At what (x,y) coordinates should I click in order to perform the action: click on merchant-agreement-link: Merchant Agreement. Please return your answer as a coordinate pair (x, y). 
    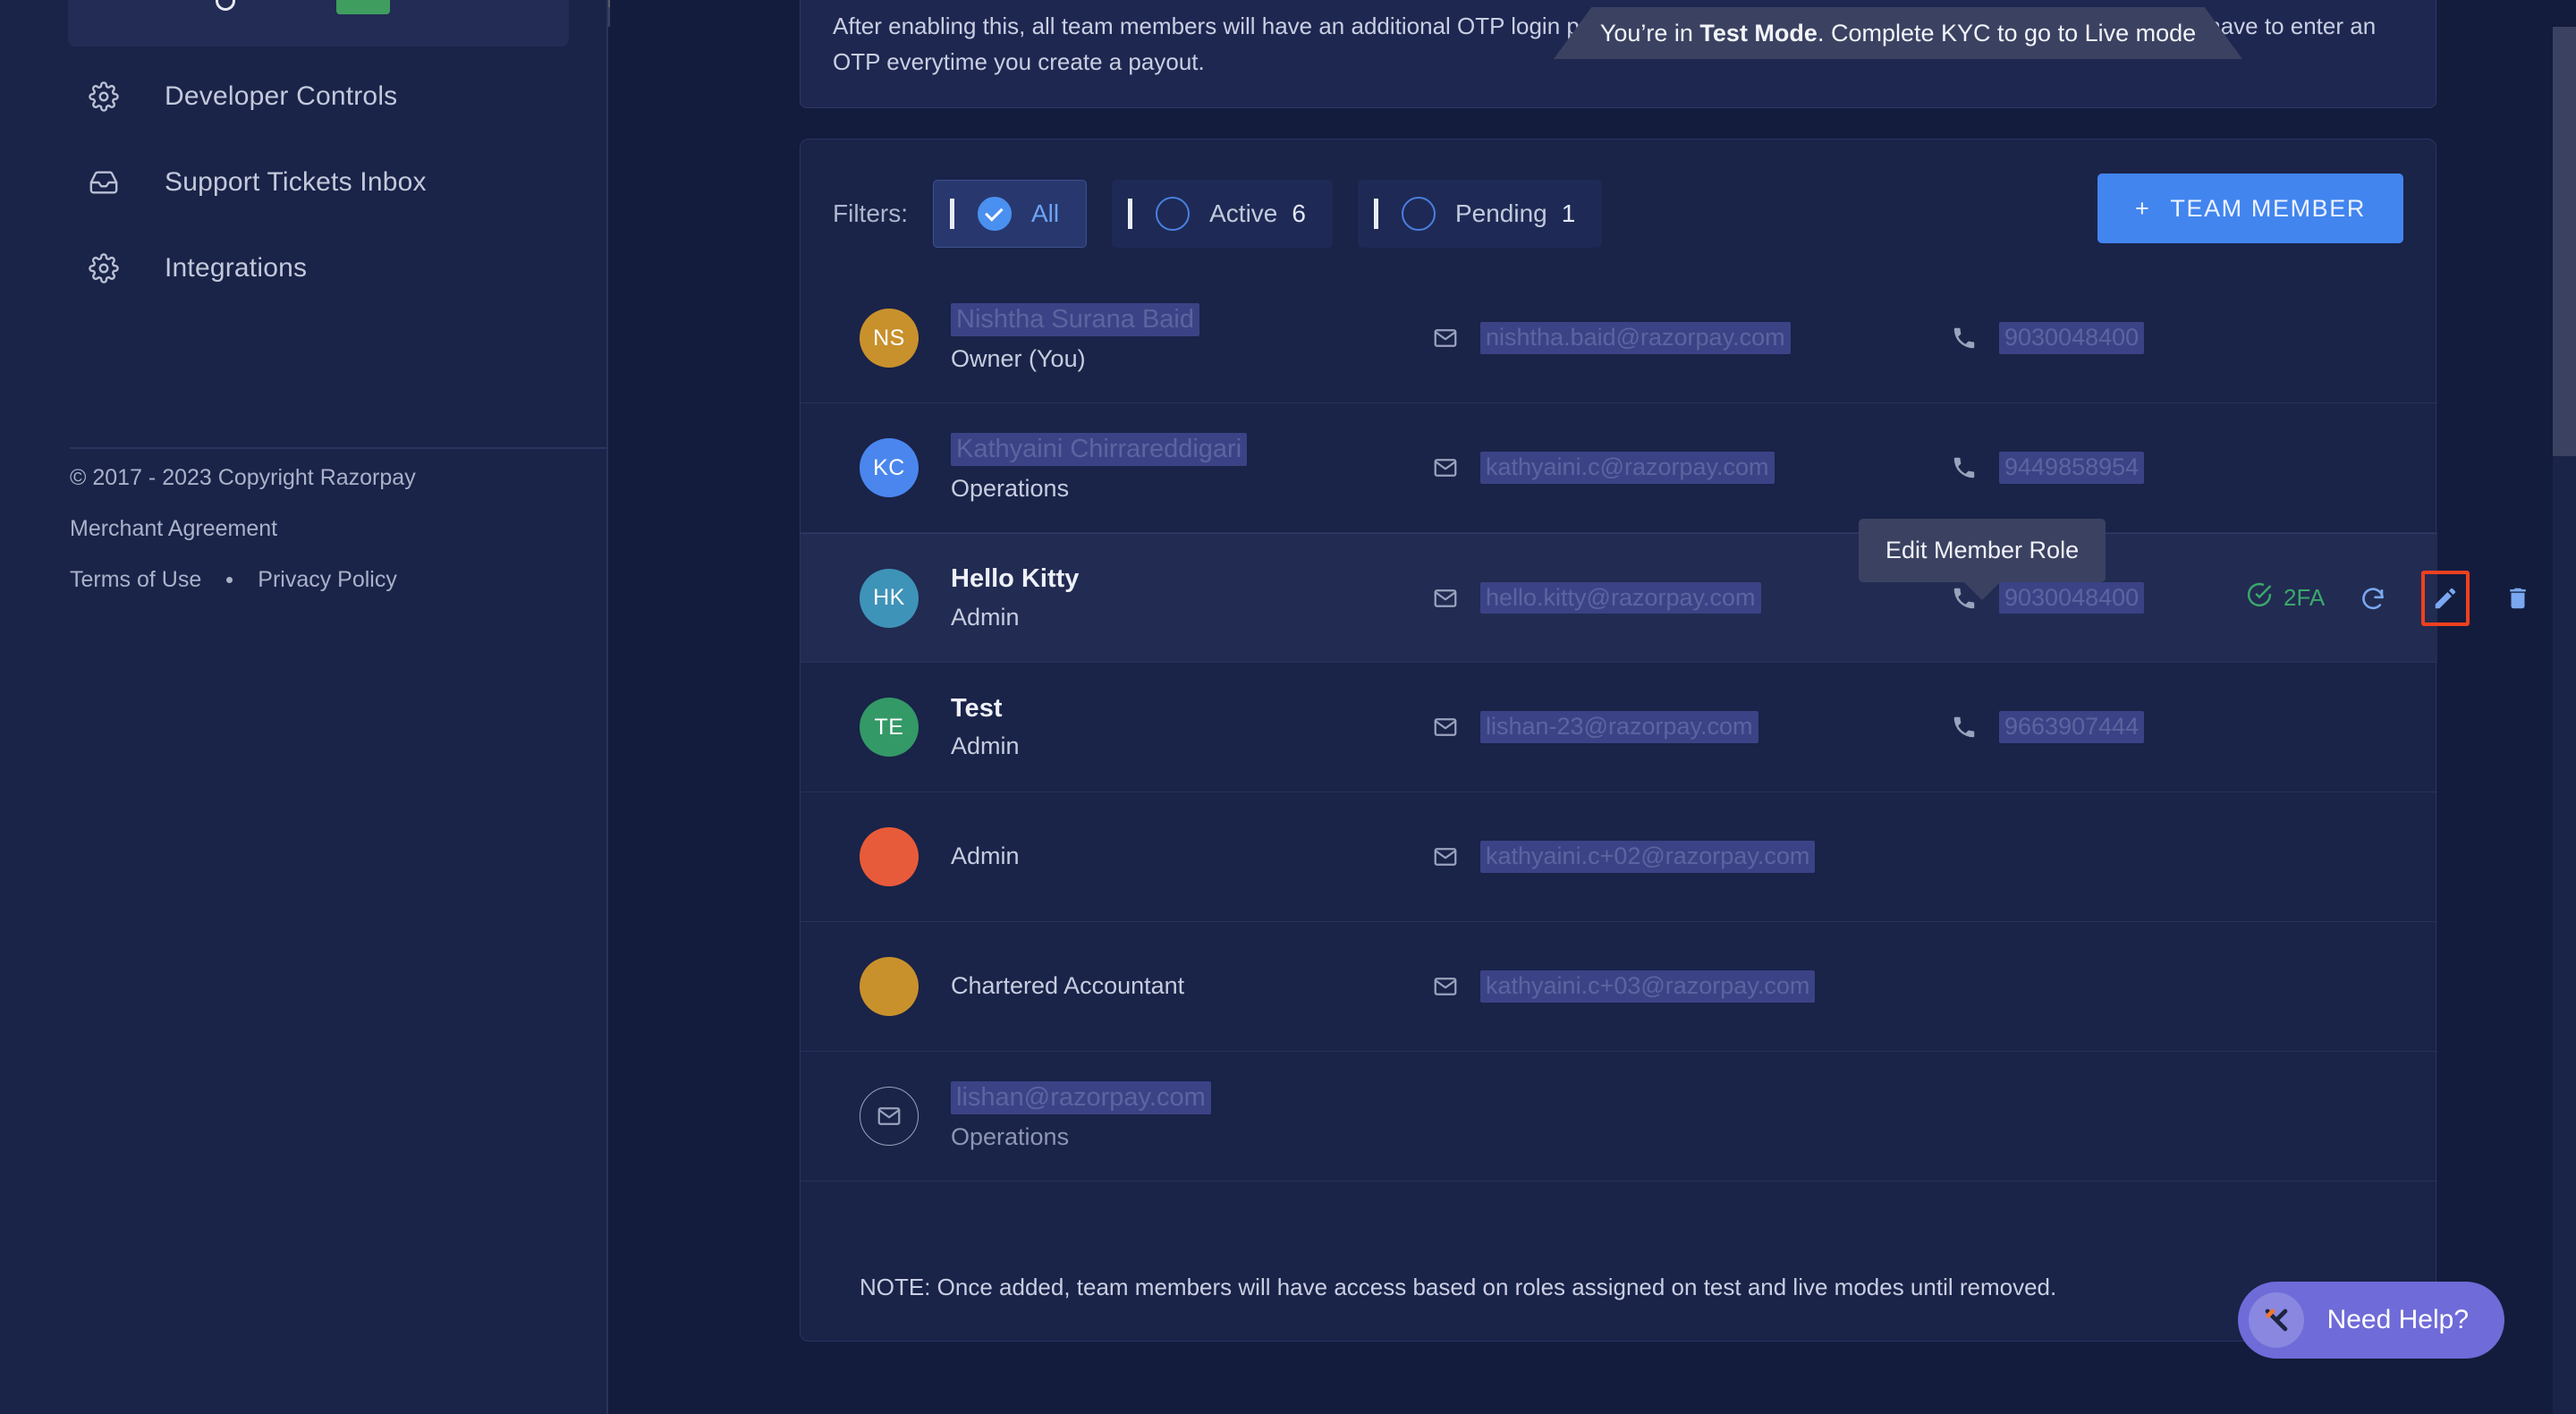
    Looking at the image, I should click on (173, 528).